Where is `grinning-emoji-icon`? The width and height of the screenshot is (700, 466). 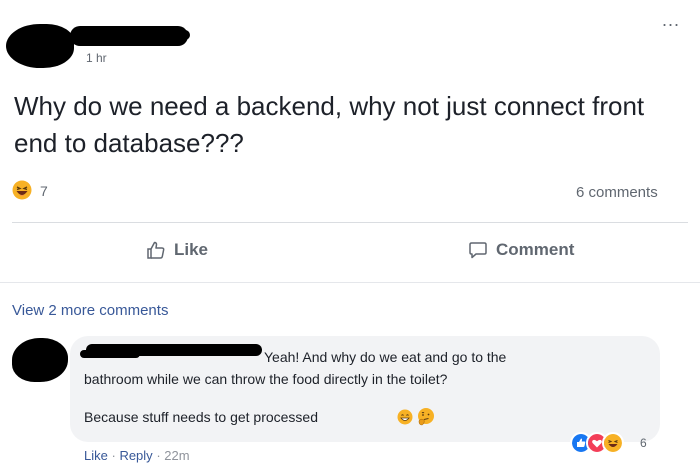
grinning-emoji-icon is located at coordinates (405, 417).